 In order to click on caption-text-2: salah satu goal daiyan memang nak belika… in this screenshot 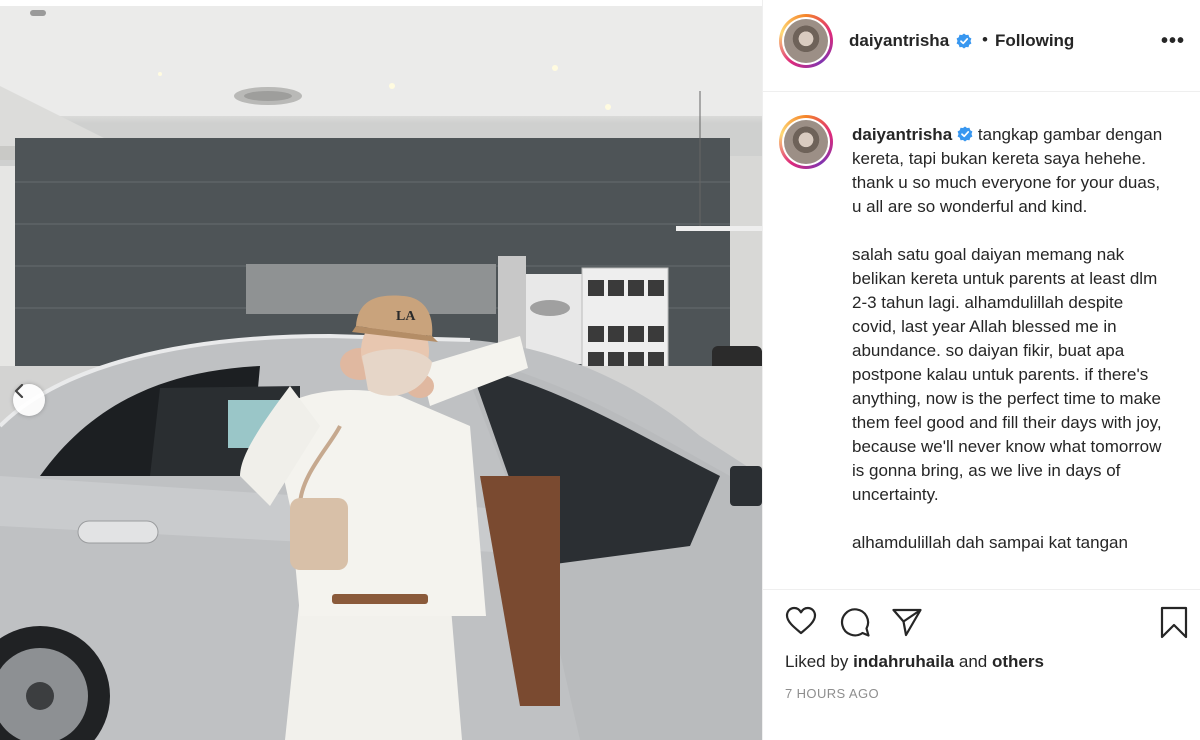, I will do `click(1007, 374)`.